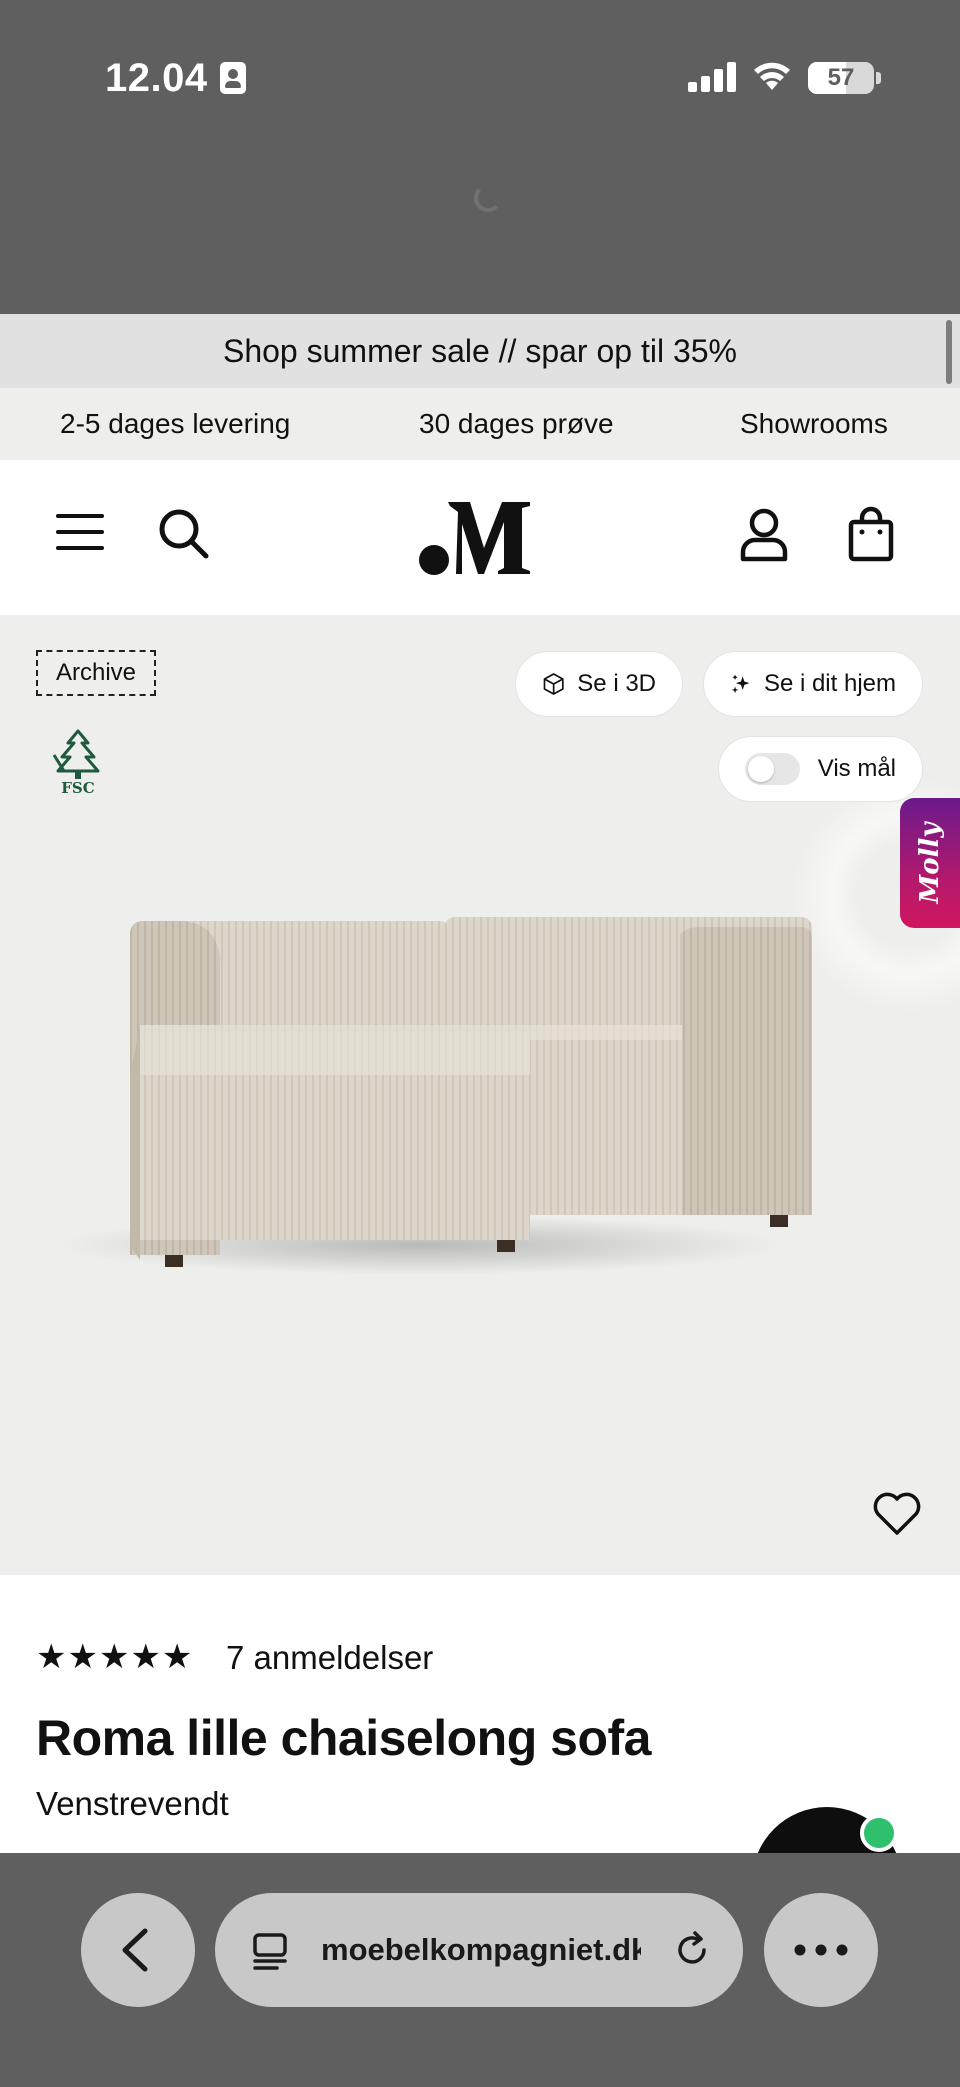 Image resolution: width=960 pixels, height=2087 pixels. Describe the element at coordinates (871, 534) in the screenshot. I see `bag-icon` at that location.